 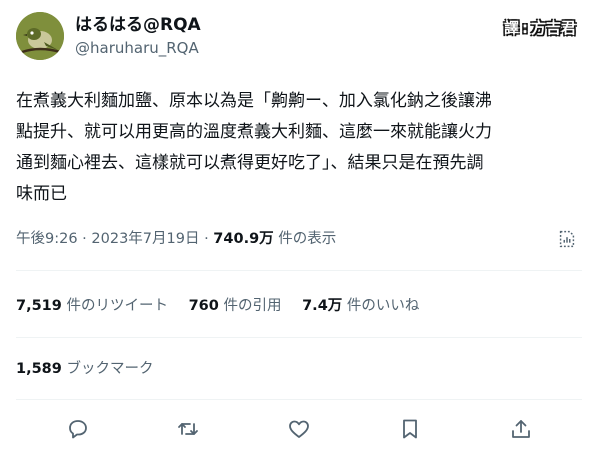 What do you see at coordinates (138, 25) in the screenshot?
I see `display-name: はるはる@RQA` at bounding box center [138, 25].